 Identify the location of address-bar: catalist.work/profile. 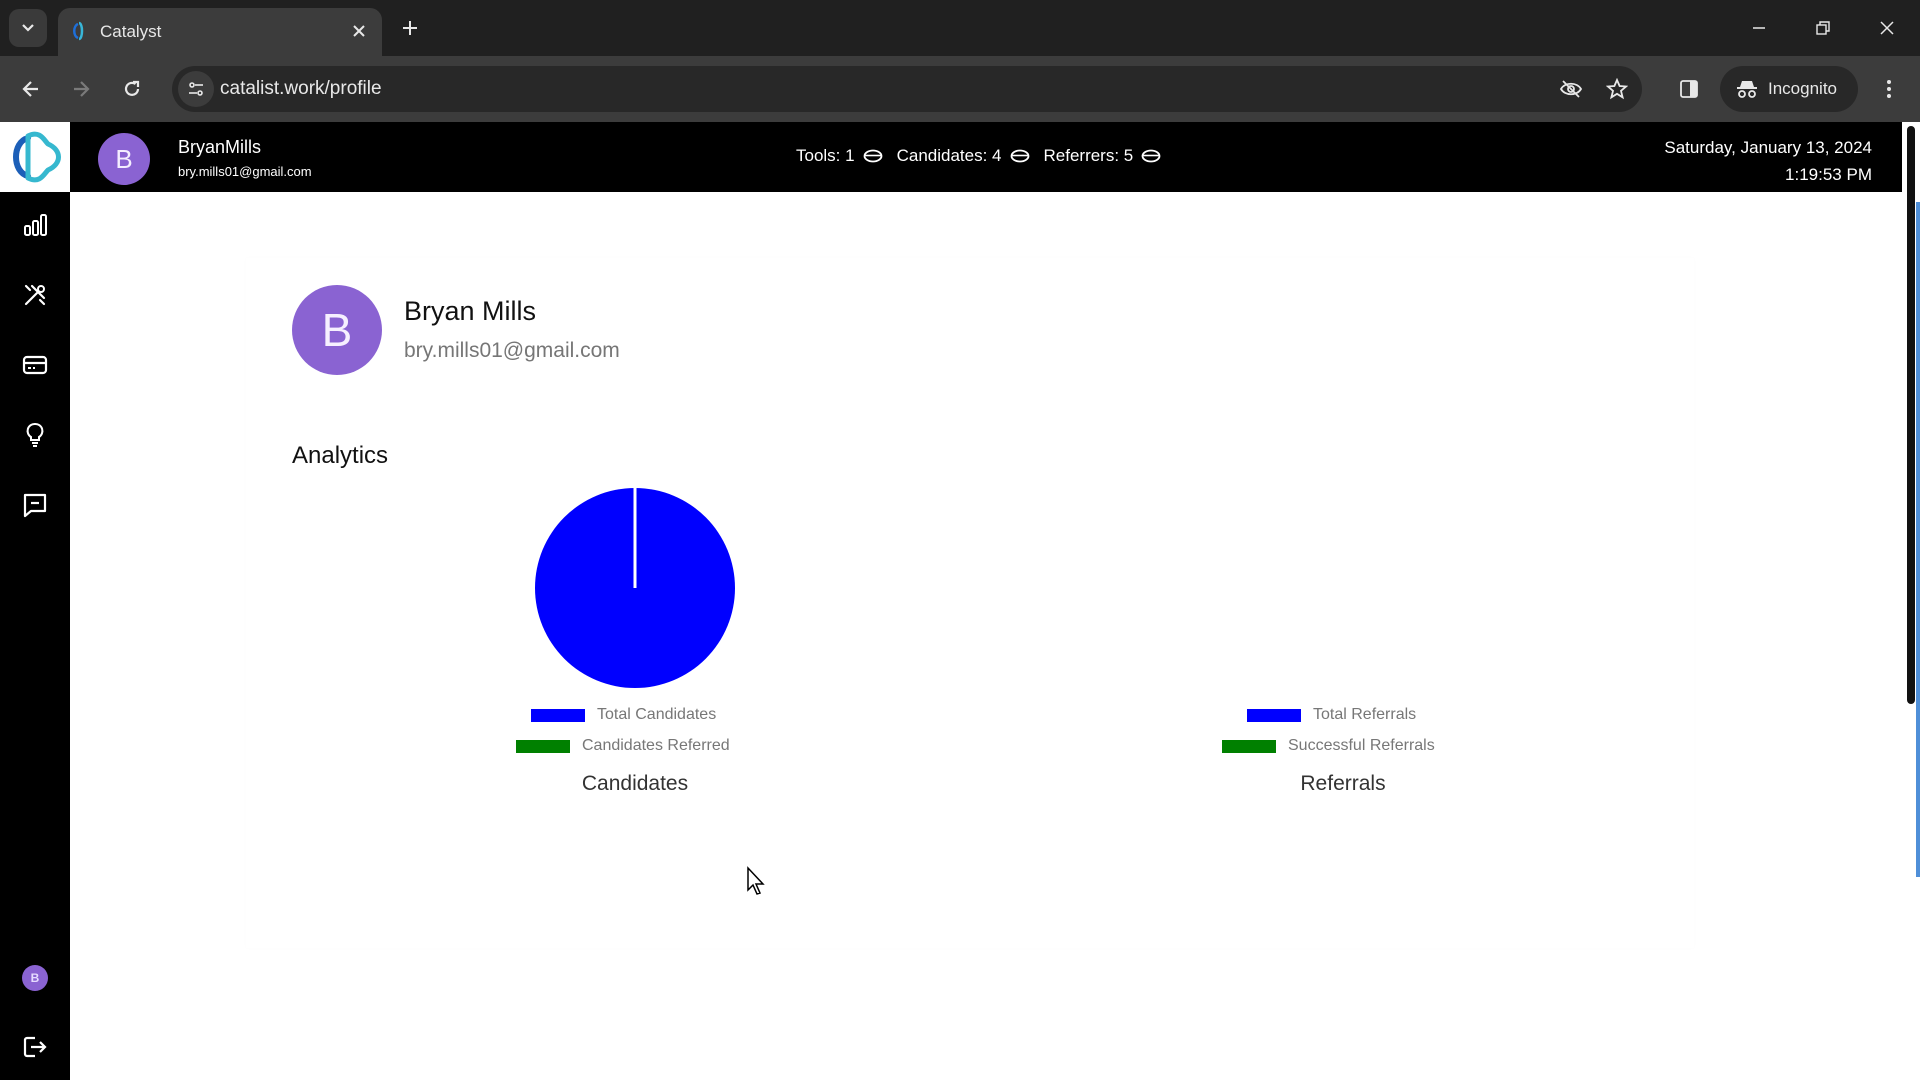
(907, 89).